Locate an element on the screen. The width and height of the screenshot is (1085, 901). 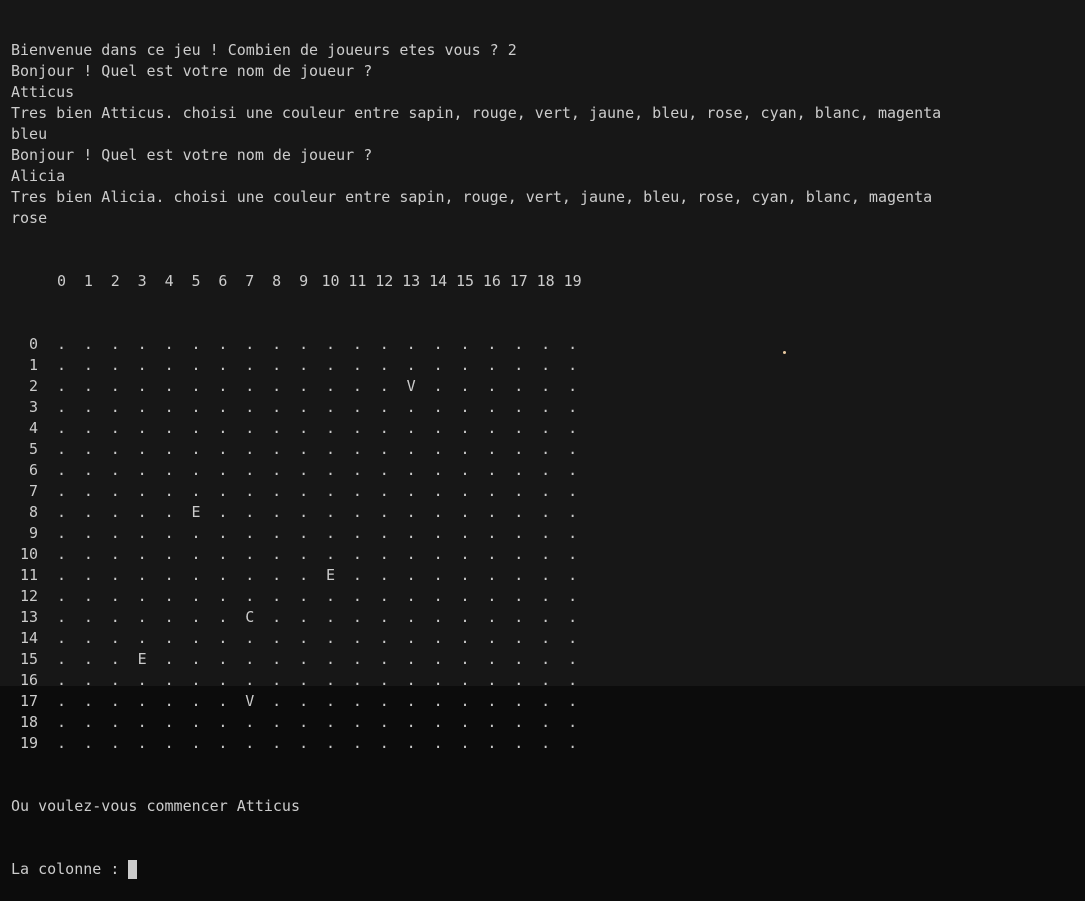
column-label: 12 is located at coordinates (384, 281).